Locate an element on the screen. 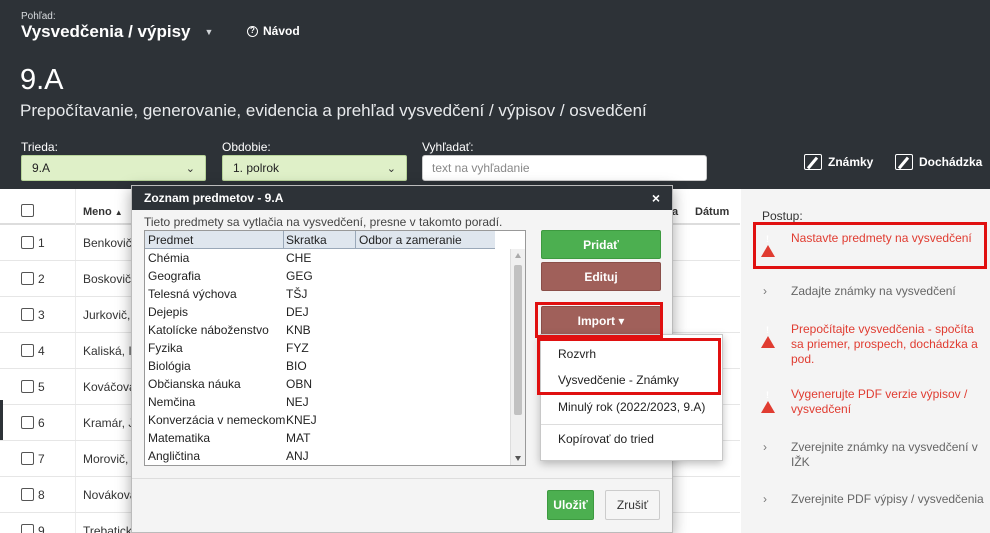 This screenshot has width=990, height=533. col-field: Odbor a zameranie is located at coordinates (410, 240).